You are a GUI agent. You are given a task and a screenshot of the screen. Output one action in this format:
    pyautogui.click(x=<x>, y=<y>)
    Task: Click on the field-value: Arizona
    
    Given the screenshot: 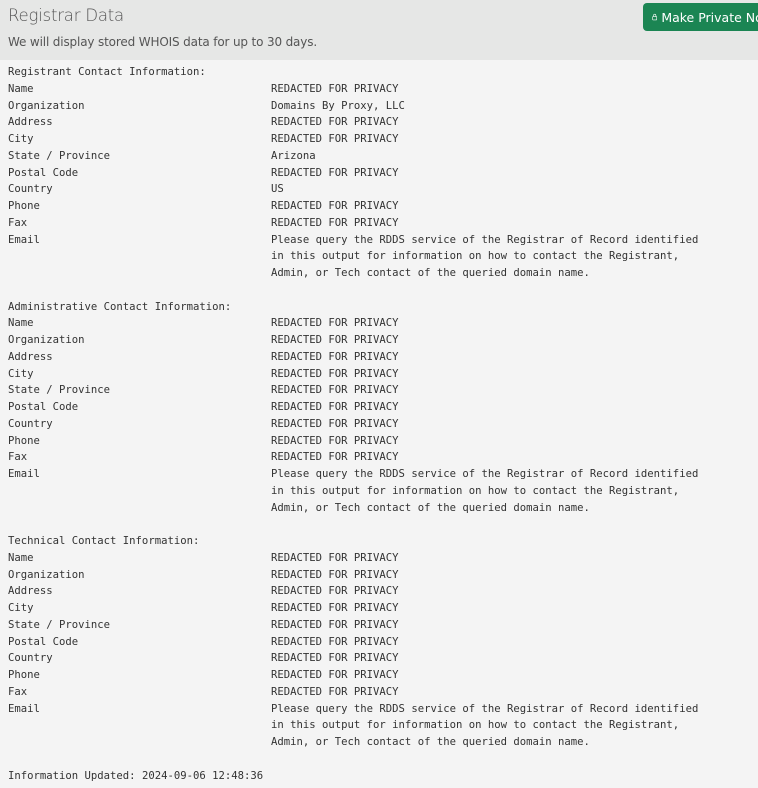 What is the action you would take?
    pyautogui.click(x=293, y=155)
    